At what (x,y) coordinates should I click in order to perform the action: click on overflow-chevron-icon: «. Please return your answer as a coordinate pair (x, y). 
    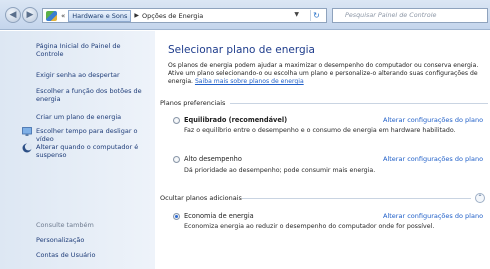
    Looking at the image, I should click on (63, 16).